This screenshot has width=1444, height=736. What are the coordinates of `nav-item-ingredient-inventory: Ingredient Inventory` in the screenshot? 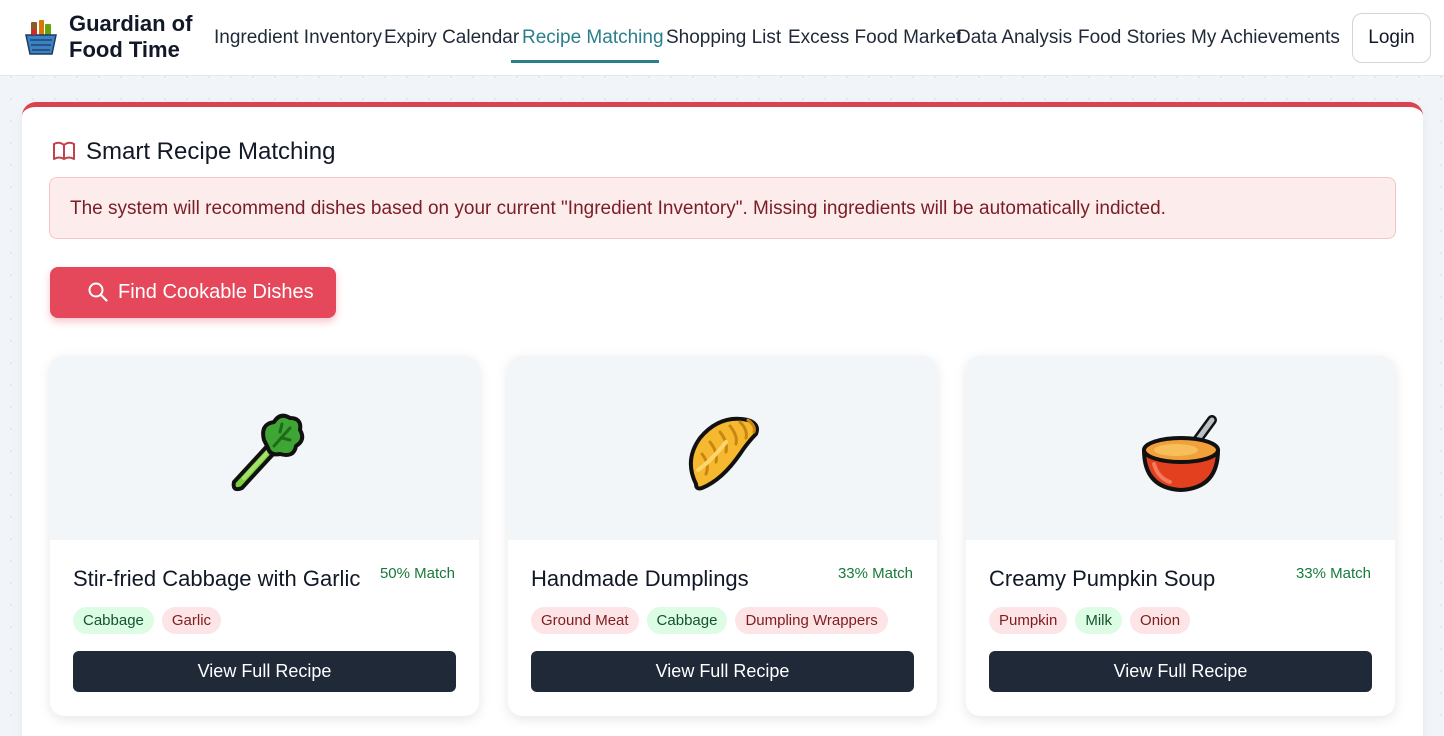 It's located at (298, 38).